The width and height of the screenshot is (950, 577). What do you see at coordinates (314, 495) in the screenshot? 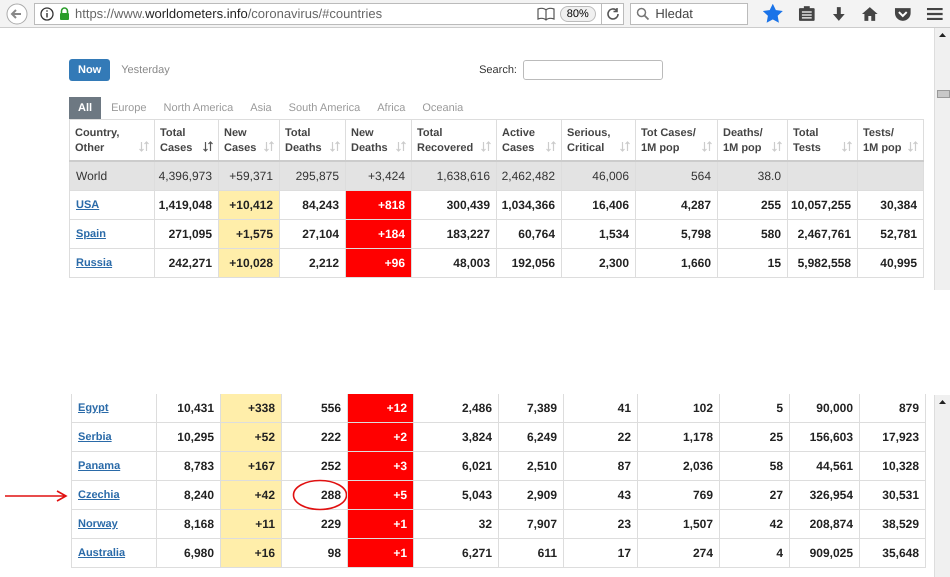
I see `table-cell: 288` at bounding box center [314, 495].